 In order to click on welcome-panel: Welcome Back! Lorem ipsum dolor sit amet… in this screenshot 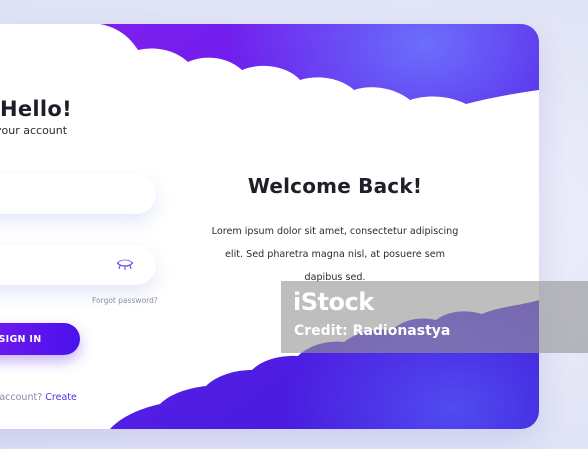, I will do `click(335, 231)`.